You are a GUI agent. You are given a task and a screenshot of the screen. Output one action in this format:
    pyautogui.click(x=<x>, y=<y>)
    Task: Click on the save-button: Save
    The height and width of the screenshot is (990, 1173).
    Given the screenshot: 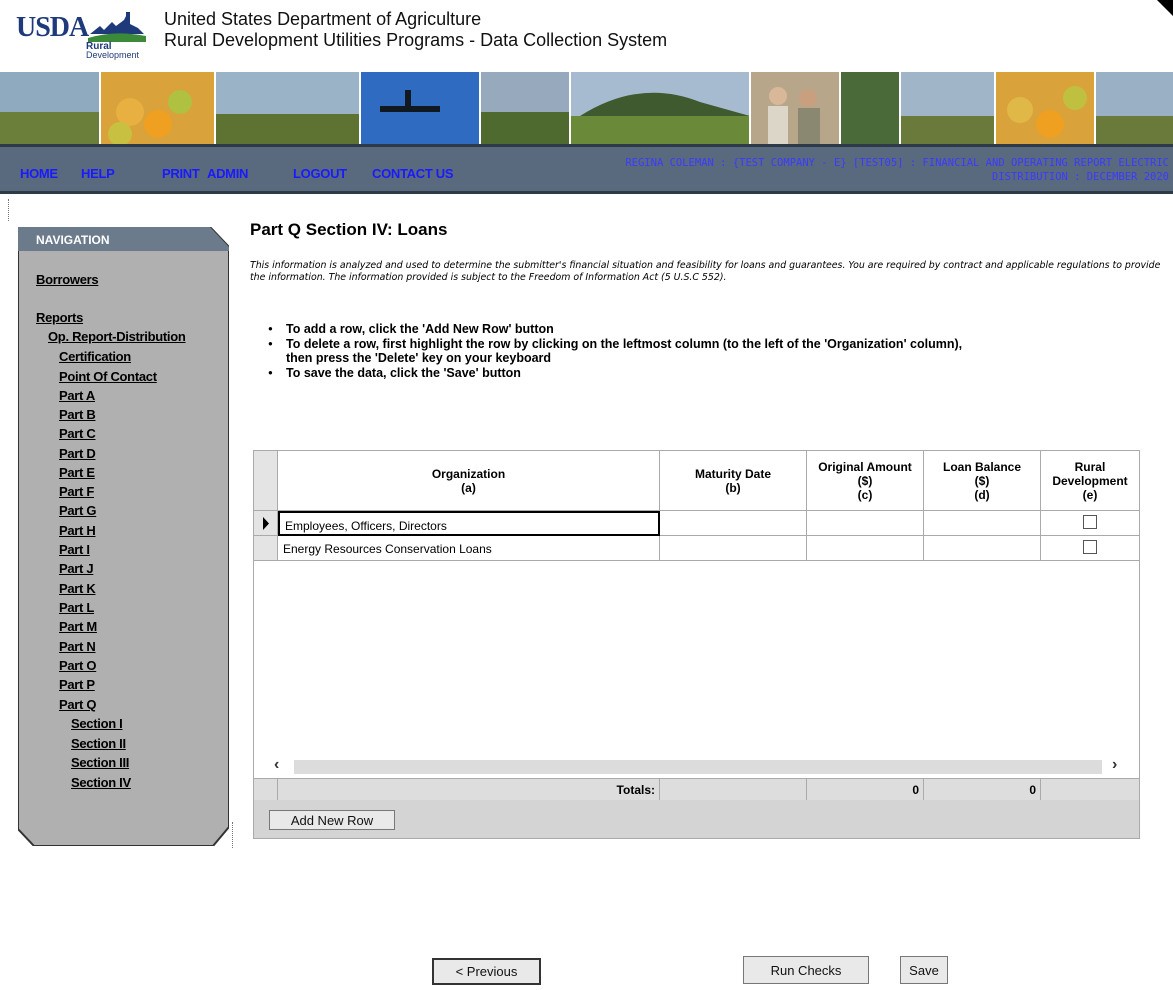 What is the action you would take?
    pyautogui.click(x=924, y=970)
    